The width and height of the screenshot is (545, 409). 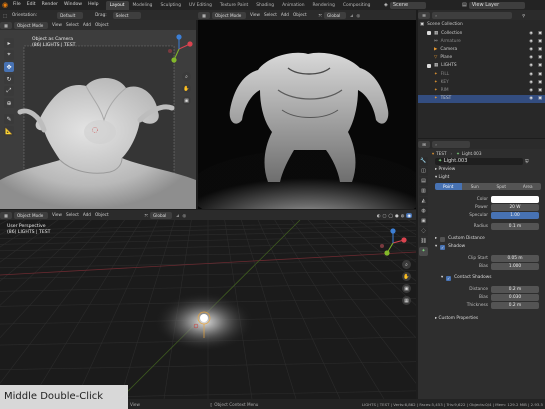 I want to click on color-swatch, so click(x=515, y=199).